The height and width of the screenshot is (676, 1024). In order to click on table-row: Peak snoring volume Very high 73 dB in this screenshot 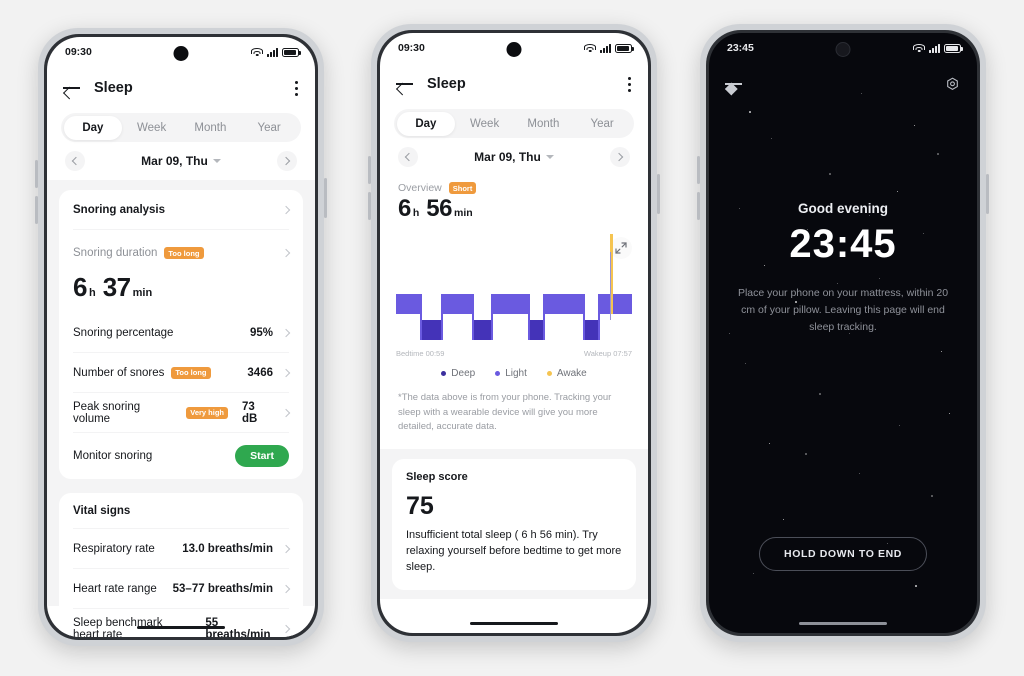, I will do `click(182, 413)`.